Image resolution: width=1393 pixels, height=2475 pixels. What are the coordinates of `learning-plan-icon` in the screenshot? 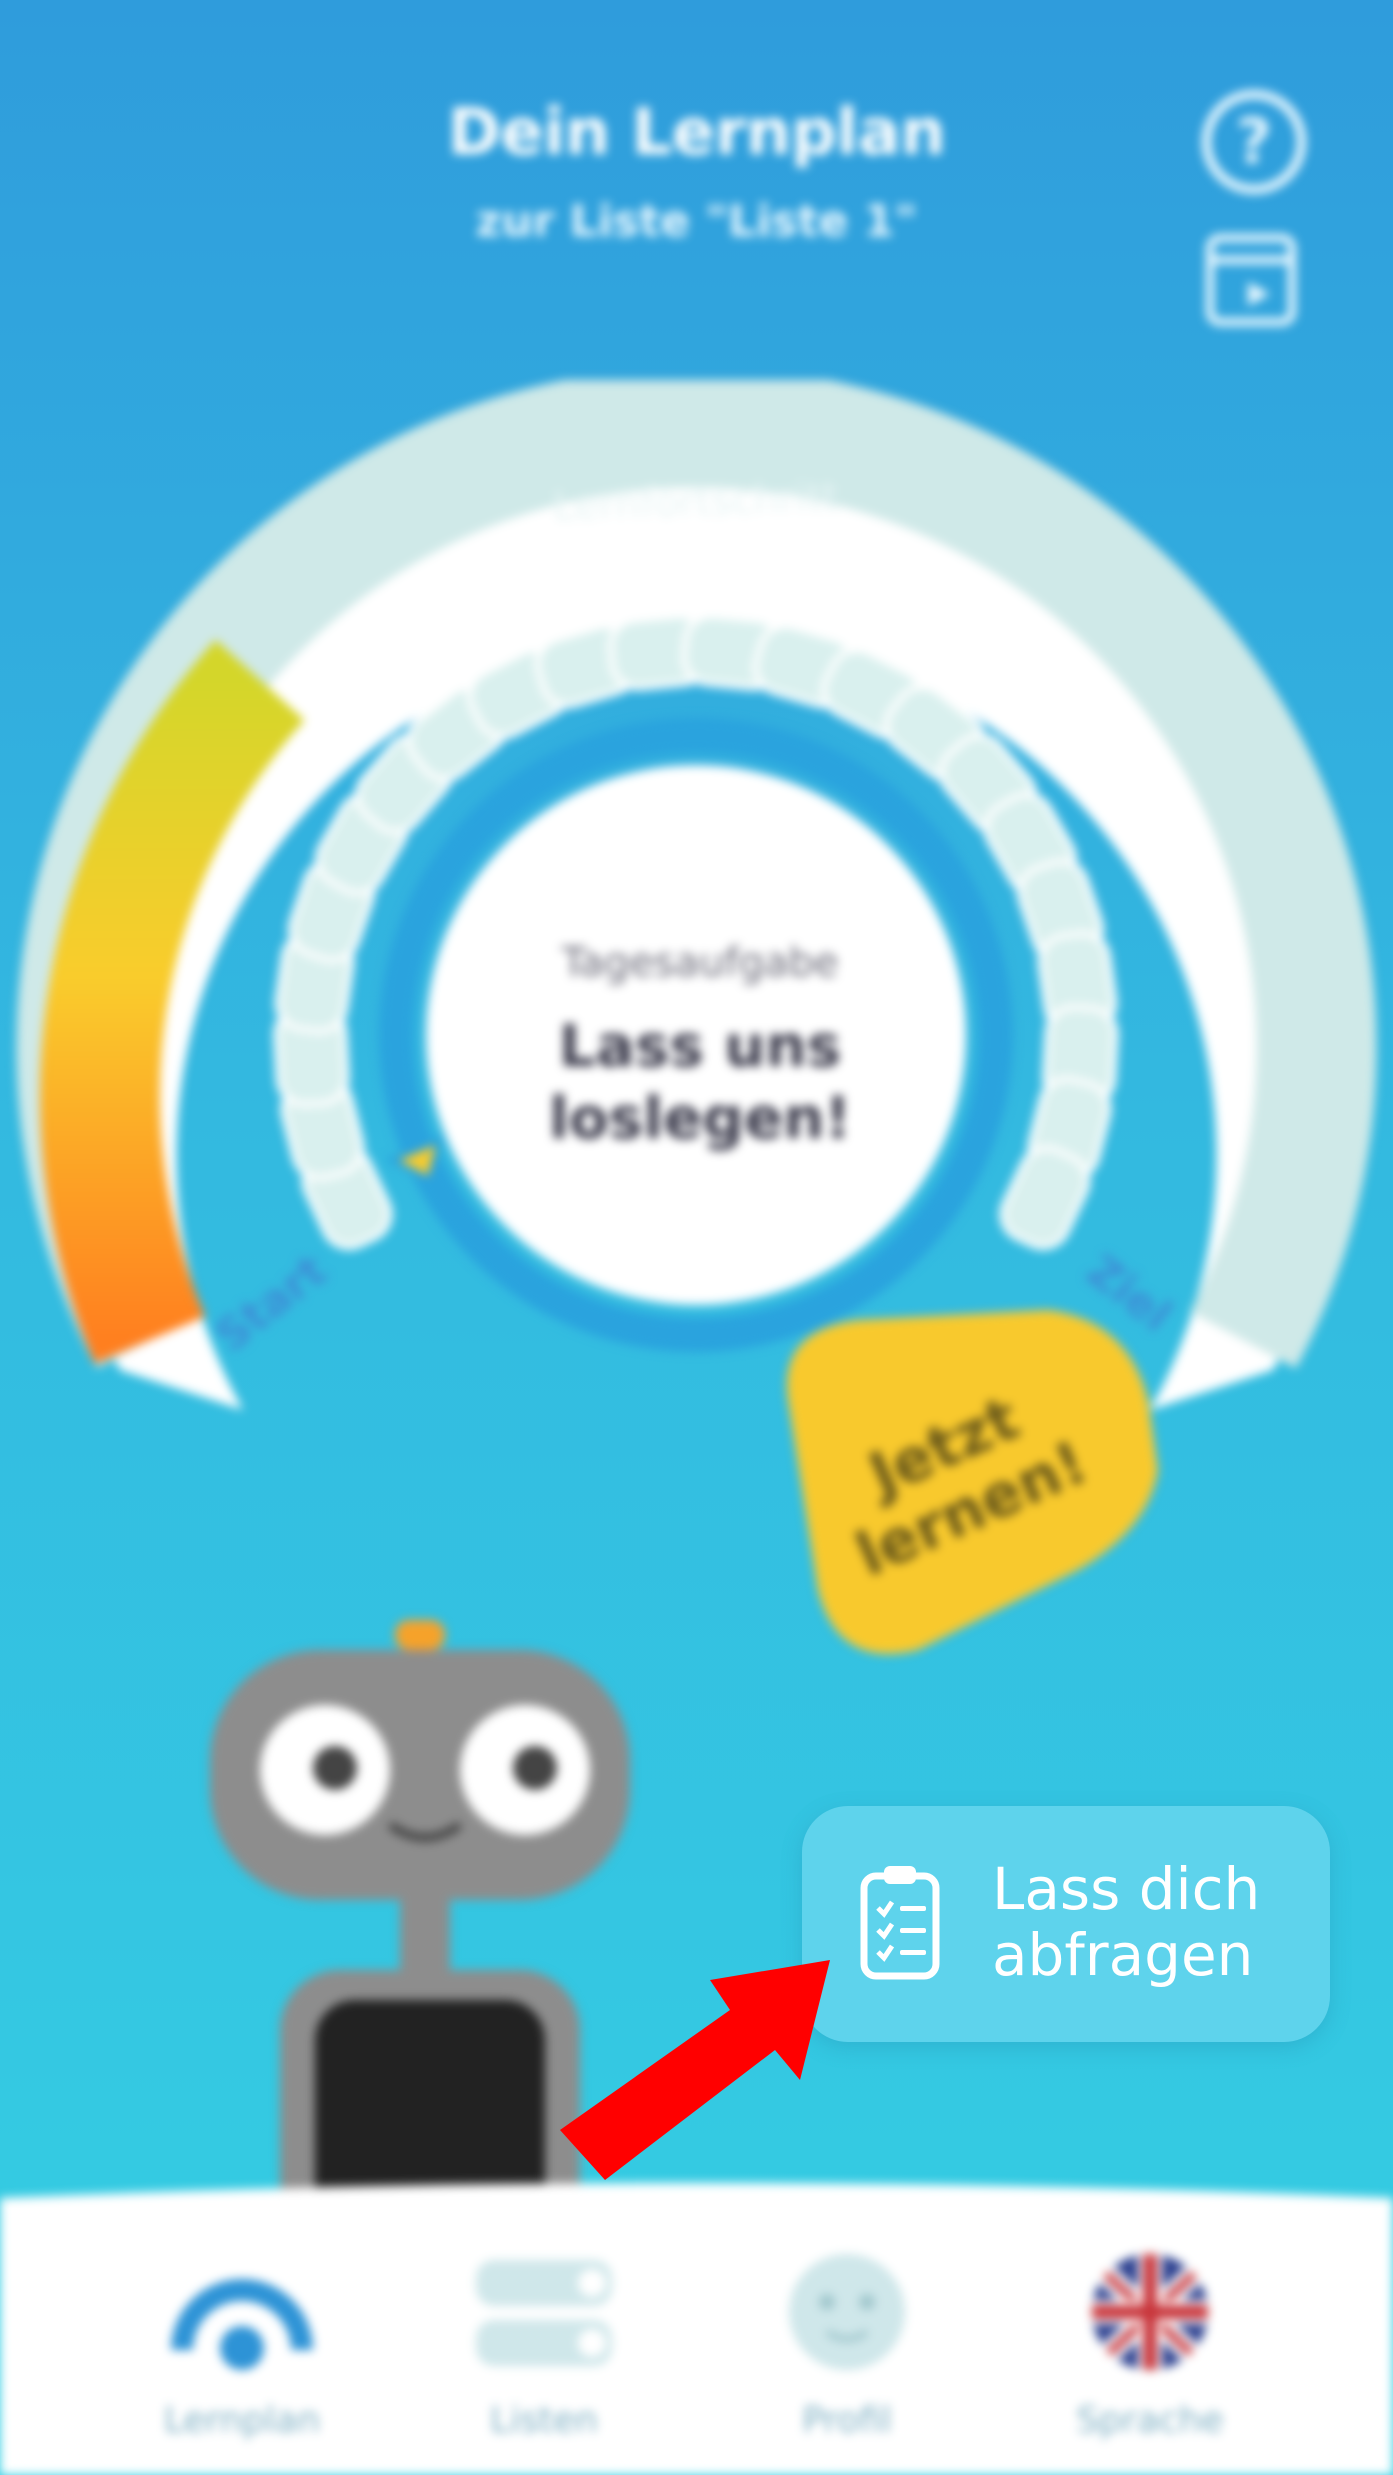 It's located at (242, 2324).